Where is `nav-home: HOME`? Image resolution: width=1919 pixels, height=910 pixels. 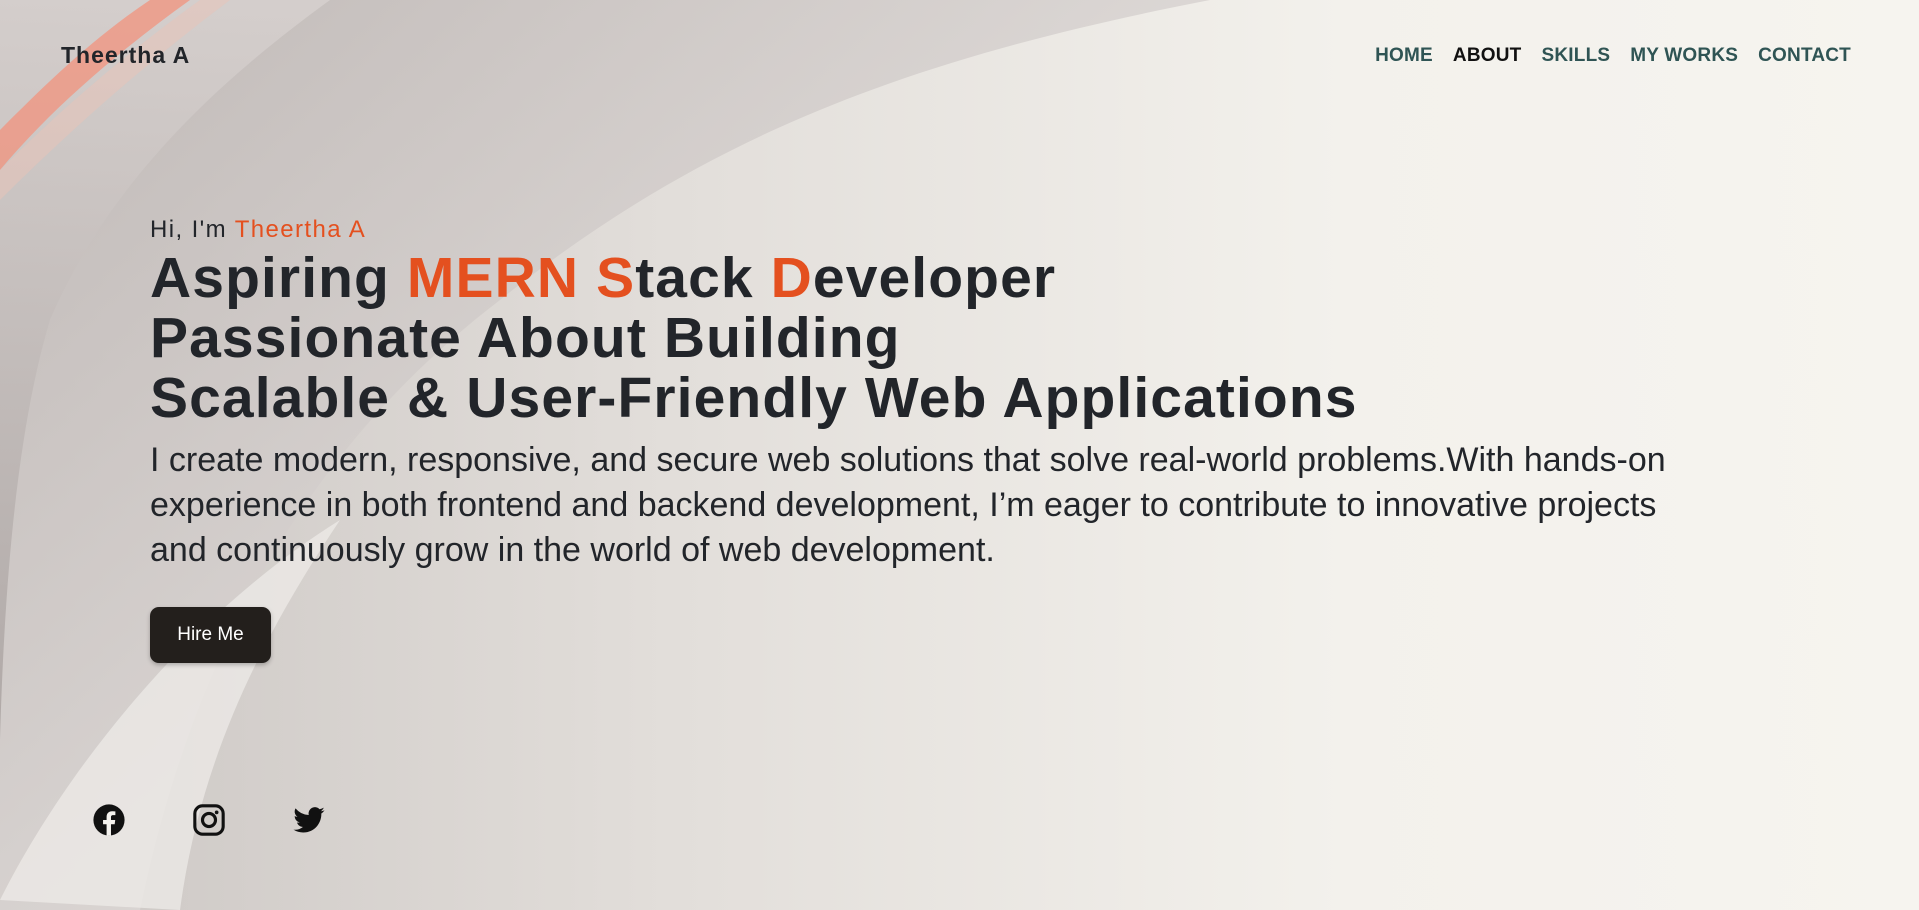
nav-home: HOME is located at coordinates (1404, 56).